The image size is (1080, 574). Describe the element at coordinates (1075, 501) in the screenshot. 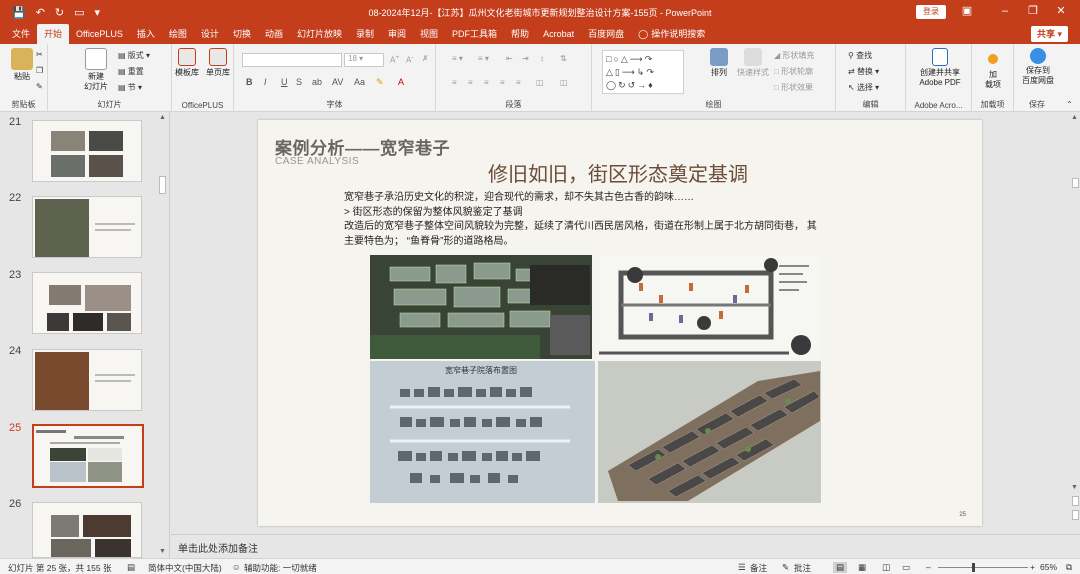

I see `previous-slide-button` at that location.